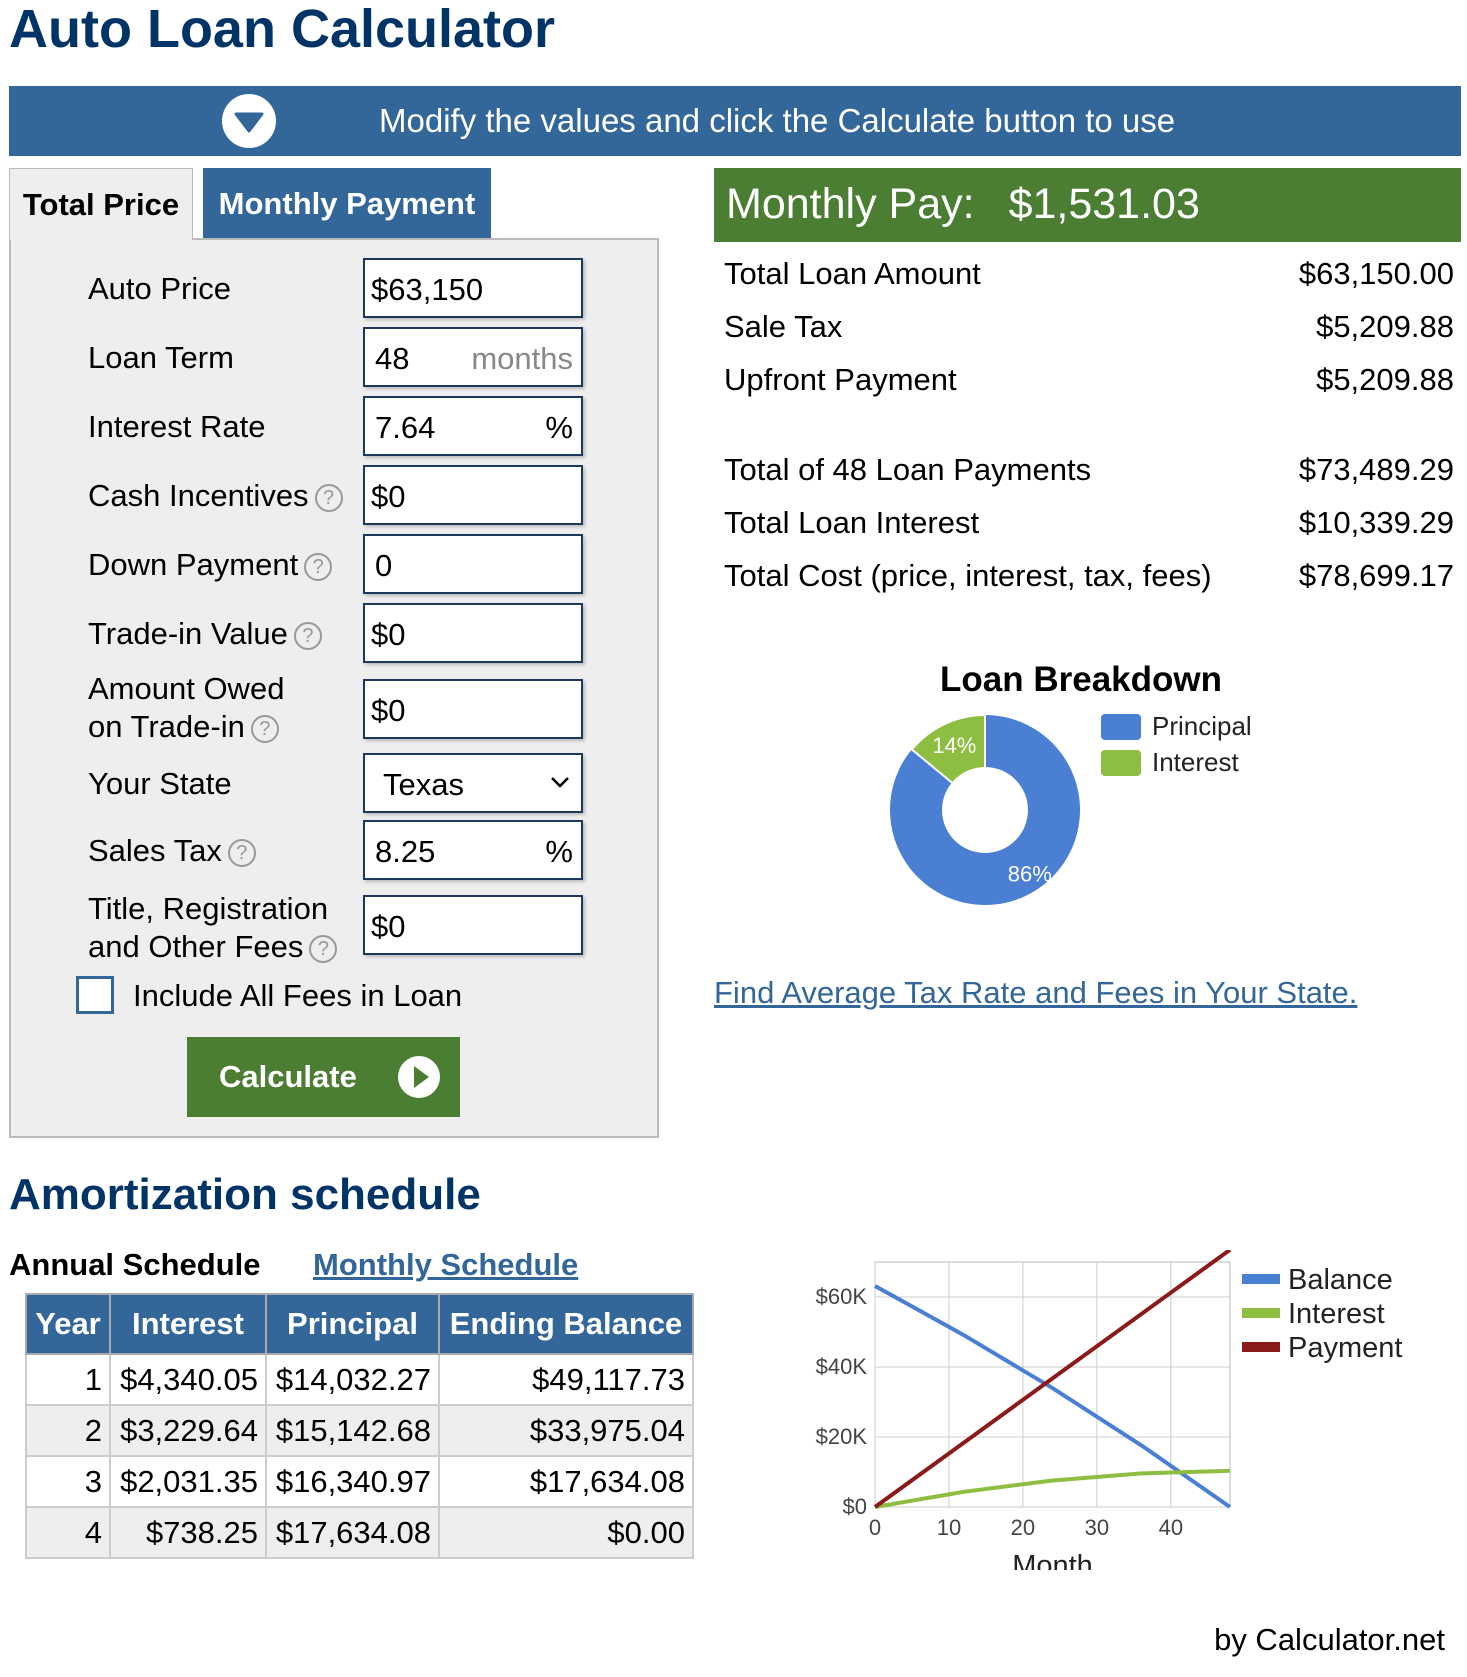  What do you see at coordinates (352, 1379) in the screenshot?
I see `principal-cell: $14,032.27` at bounding box center [352, 1379].